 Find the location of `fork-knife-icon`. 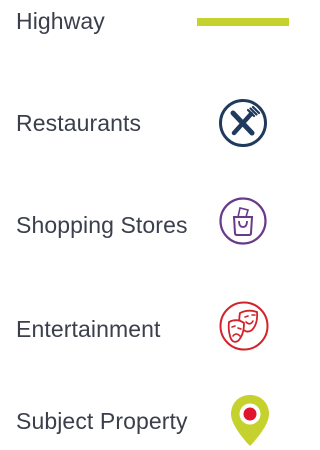

fork-knife-icon is located at coordinates (243, 123).